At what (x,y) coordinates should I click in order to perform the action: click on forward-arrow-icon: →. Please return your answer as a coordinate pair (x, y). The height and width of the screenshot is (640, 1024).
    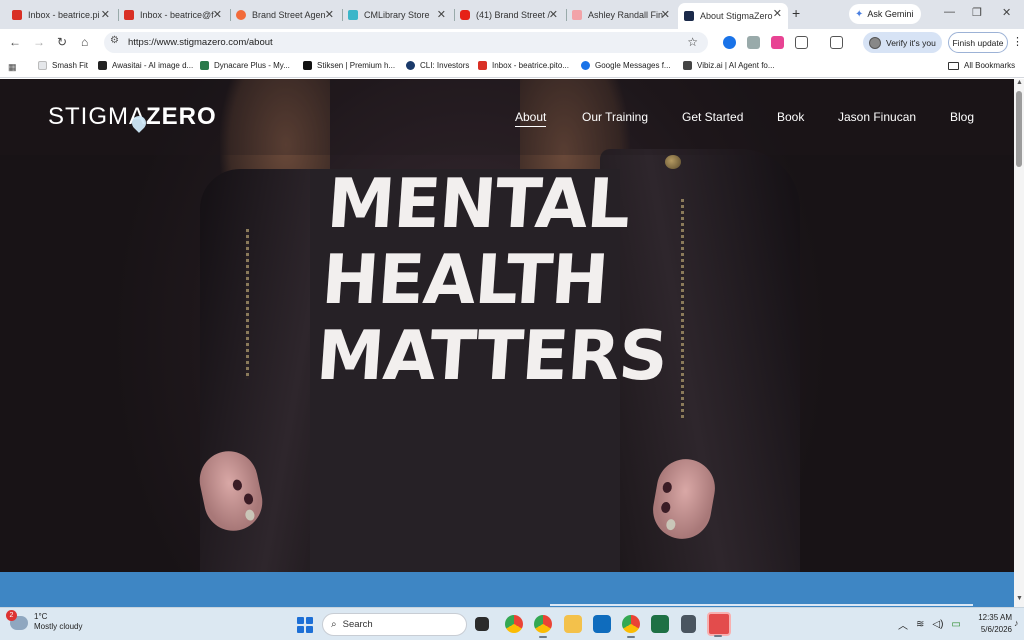
    Looking at the image, I should click on (39, 42).